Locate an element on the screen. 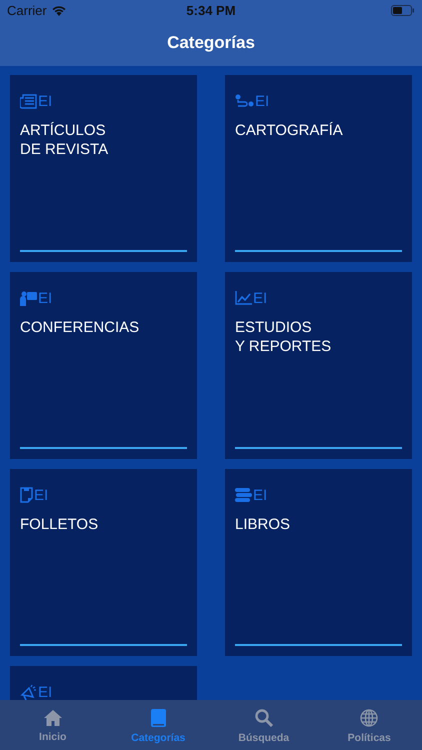 This screenshot has width=422, height=750. megaphone-icon is located at coordinates (28, 692).